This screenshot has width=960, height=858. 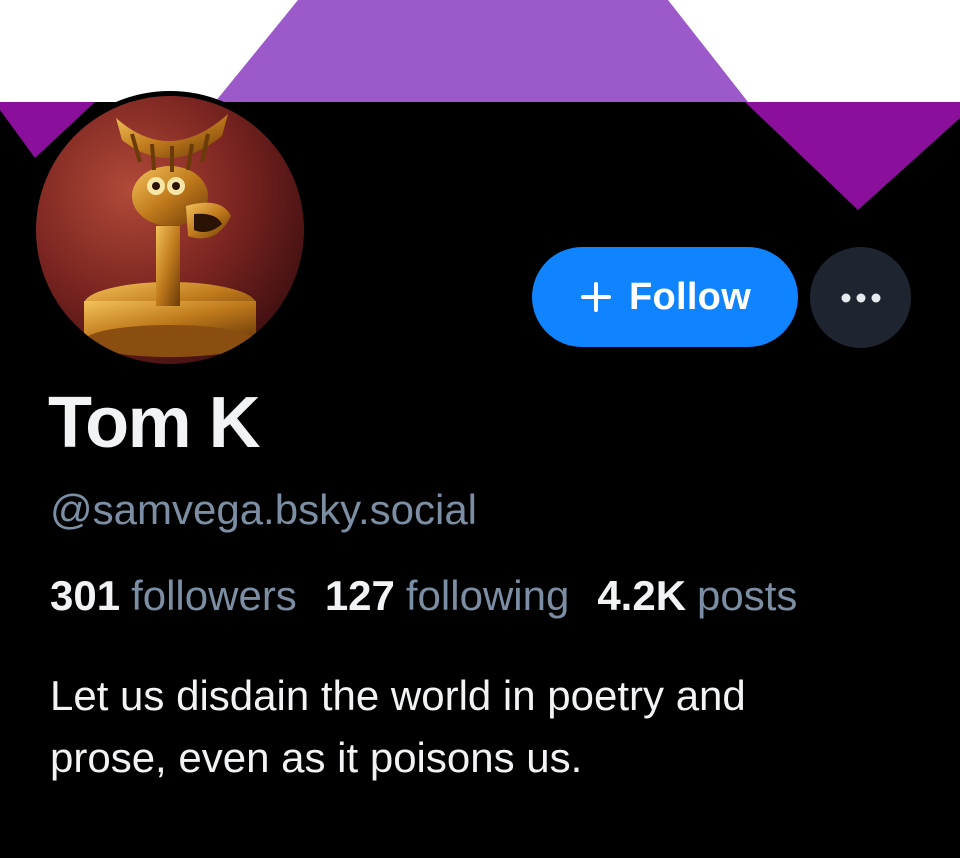 I want to click on posts-count: 4.2K, so click(x=642, y=595).